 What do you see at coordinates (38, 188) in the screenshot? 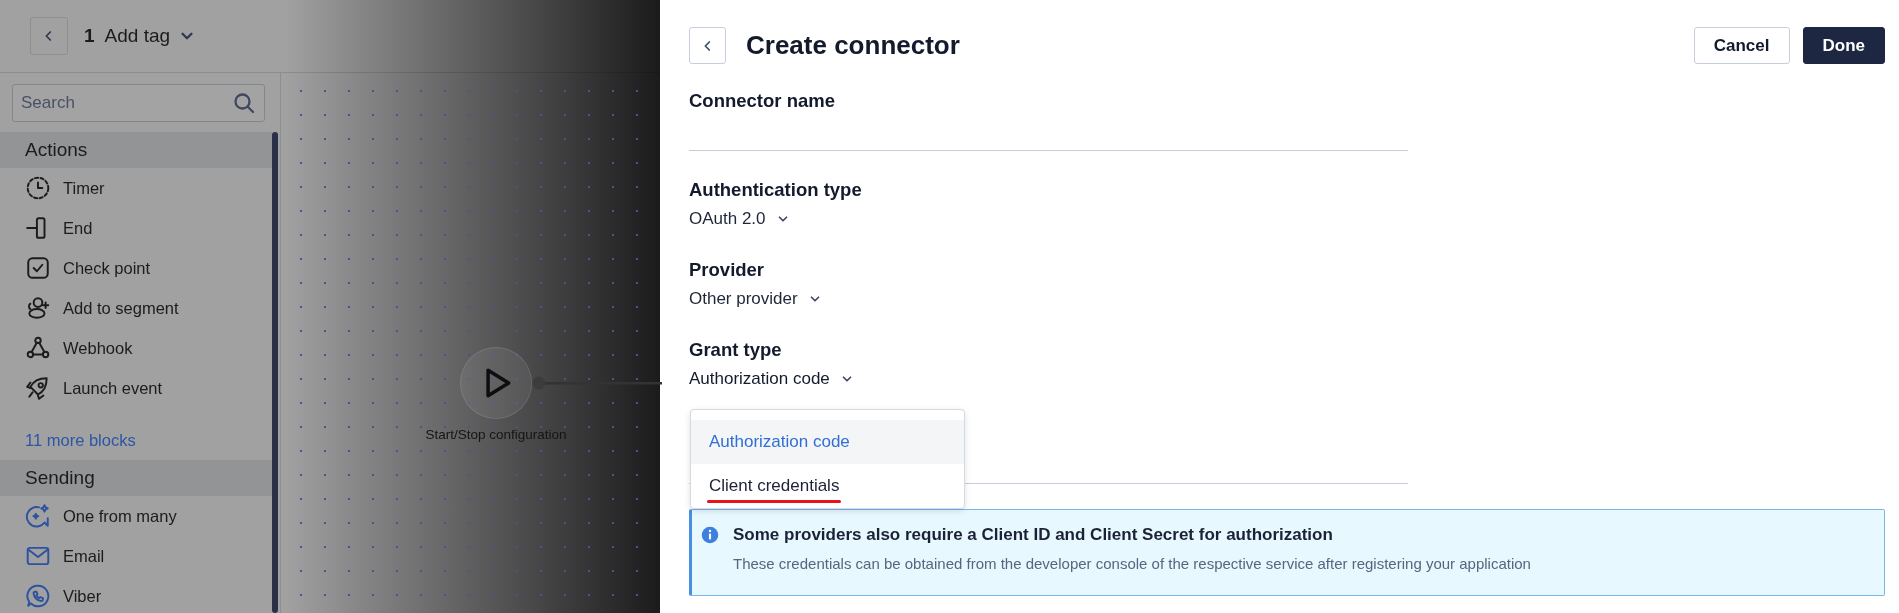
I see `stopwatch-icon` at bounding box center [38, 188].